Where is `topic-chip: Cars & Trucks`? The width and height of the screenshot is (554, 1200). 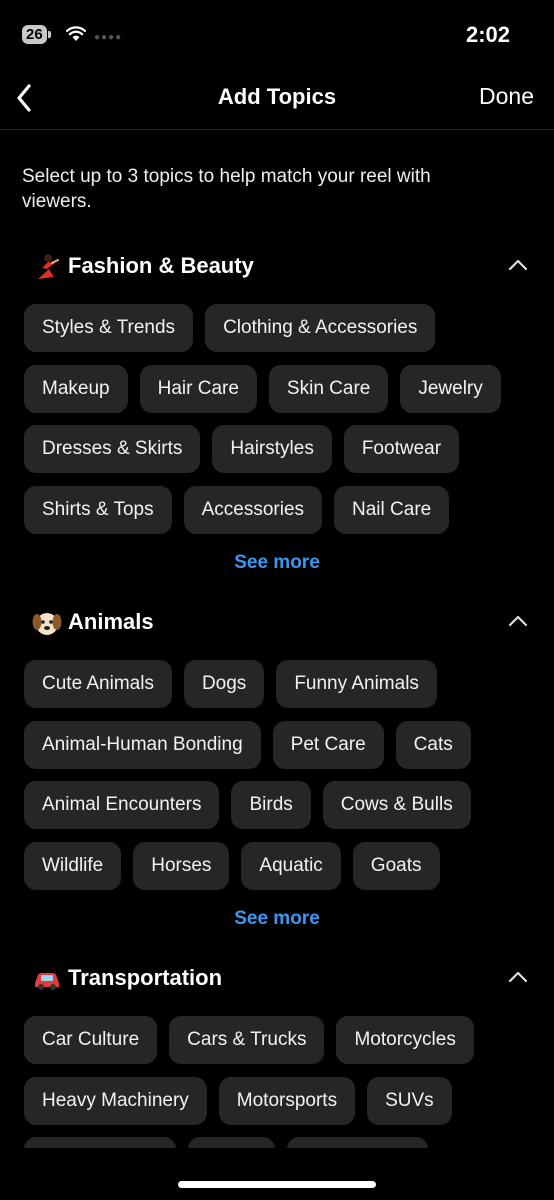 topic-chip: Cars & Trucks is located at coordinates (247, 1040).